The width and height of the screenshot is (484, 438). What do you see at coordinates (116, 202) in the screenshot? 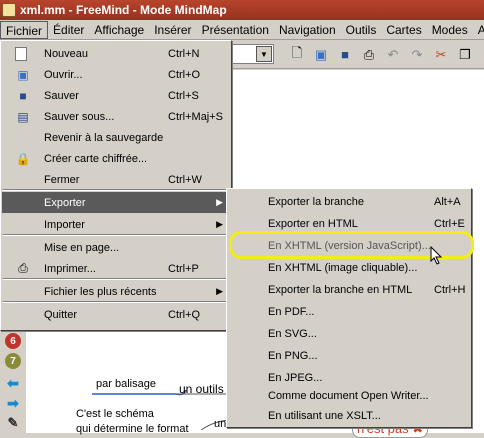
I see `menu-item-exporter: Exporter ▶` at bounding box center [116, 202].